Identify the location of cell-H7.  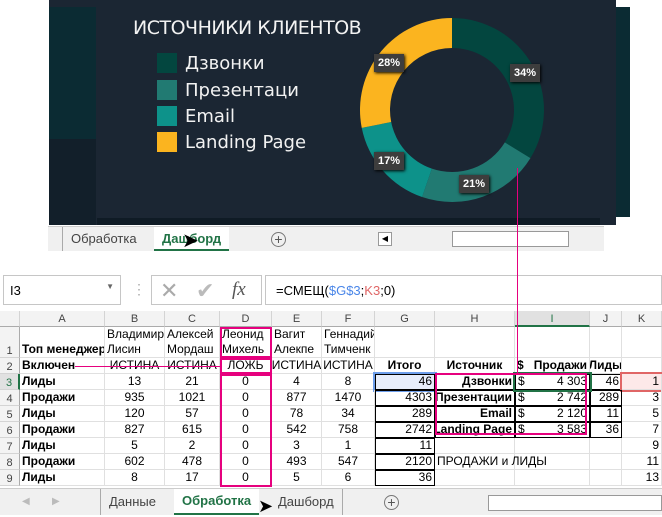
(475, 446).